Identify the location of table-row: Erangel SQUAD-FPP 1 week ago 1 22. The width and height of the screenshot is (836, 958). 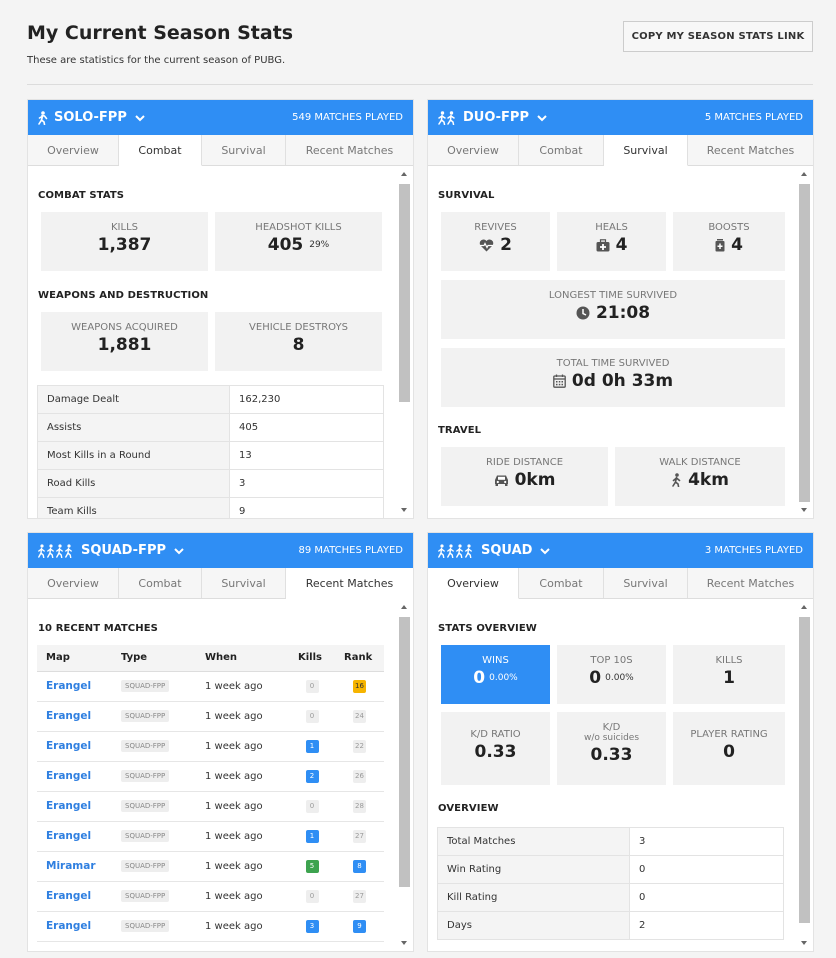
(210, 746).